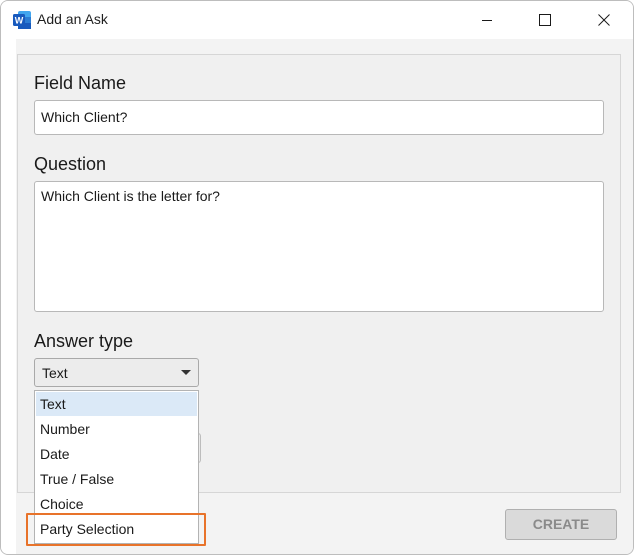 This screenshot has width=634, height=555. Describe the element at coordinates (70, 164) in the screenshot. I see `question-label: Question` at that location.